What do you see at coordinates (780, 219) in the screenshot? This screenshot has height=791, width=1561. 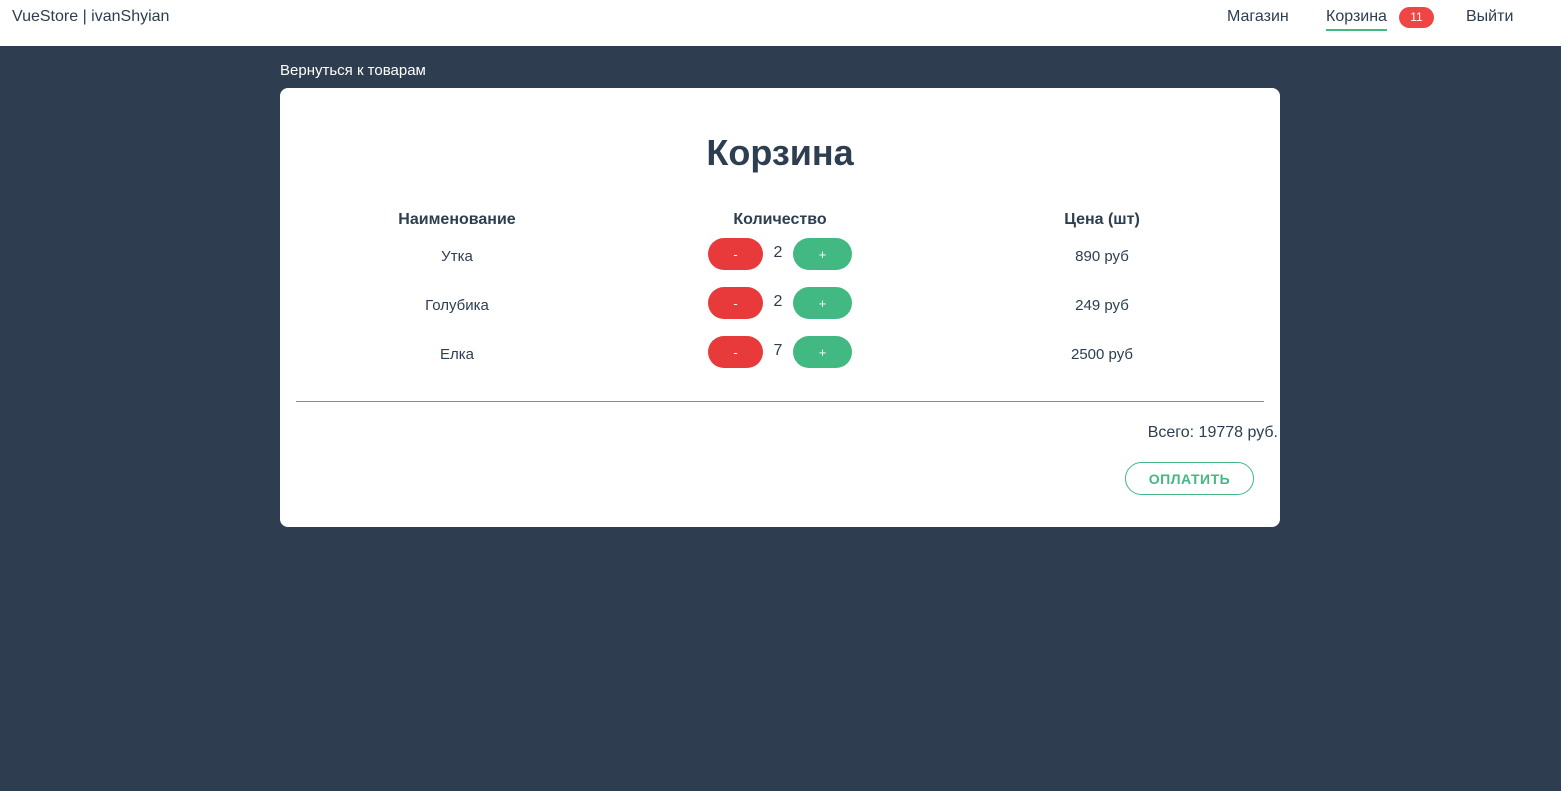 I see `column-header-qty: Количество` at bounding box center [780, 219].